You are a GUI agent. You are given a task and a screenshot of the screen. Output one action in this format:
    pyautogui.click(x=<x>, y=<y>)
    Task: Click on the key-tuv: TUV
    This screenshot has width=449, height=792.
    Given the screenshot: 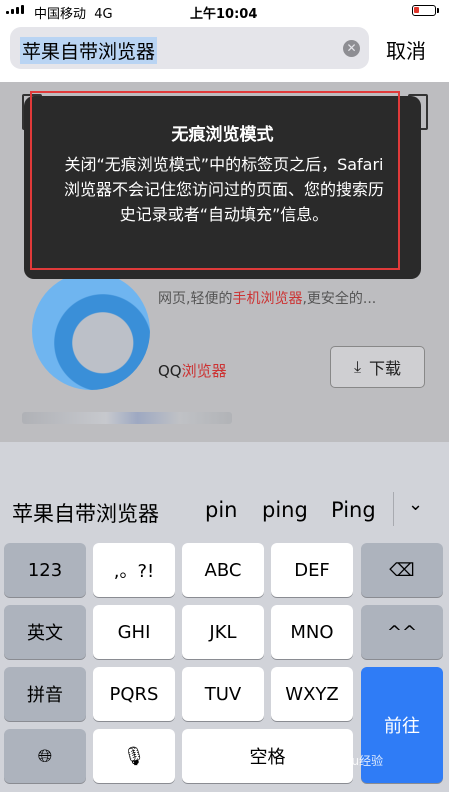 What is the action you would take?
    pyautogui.click(x=223, y=694)
    